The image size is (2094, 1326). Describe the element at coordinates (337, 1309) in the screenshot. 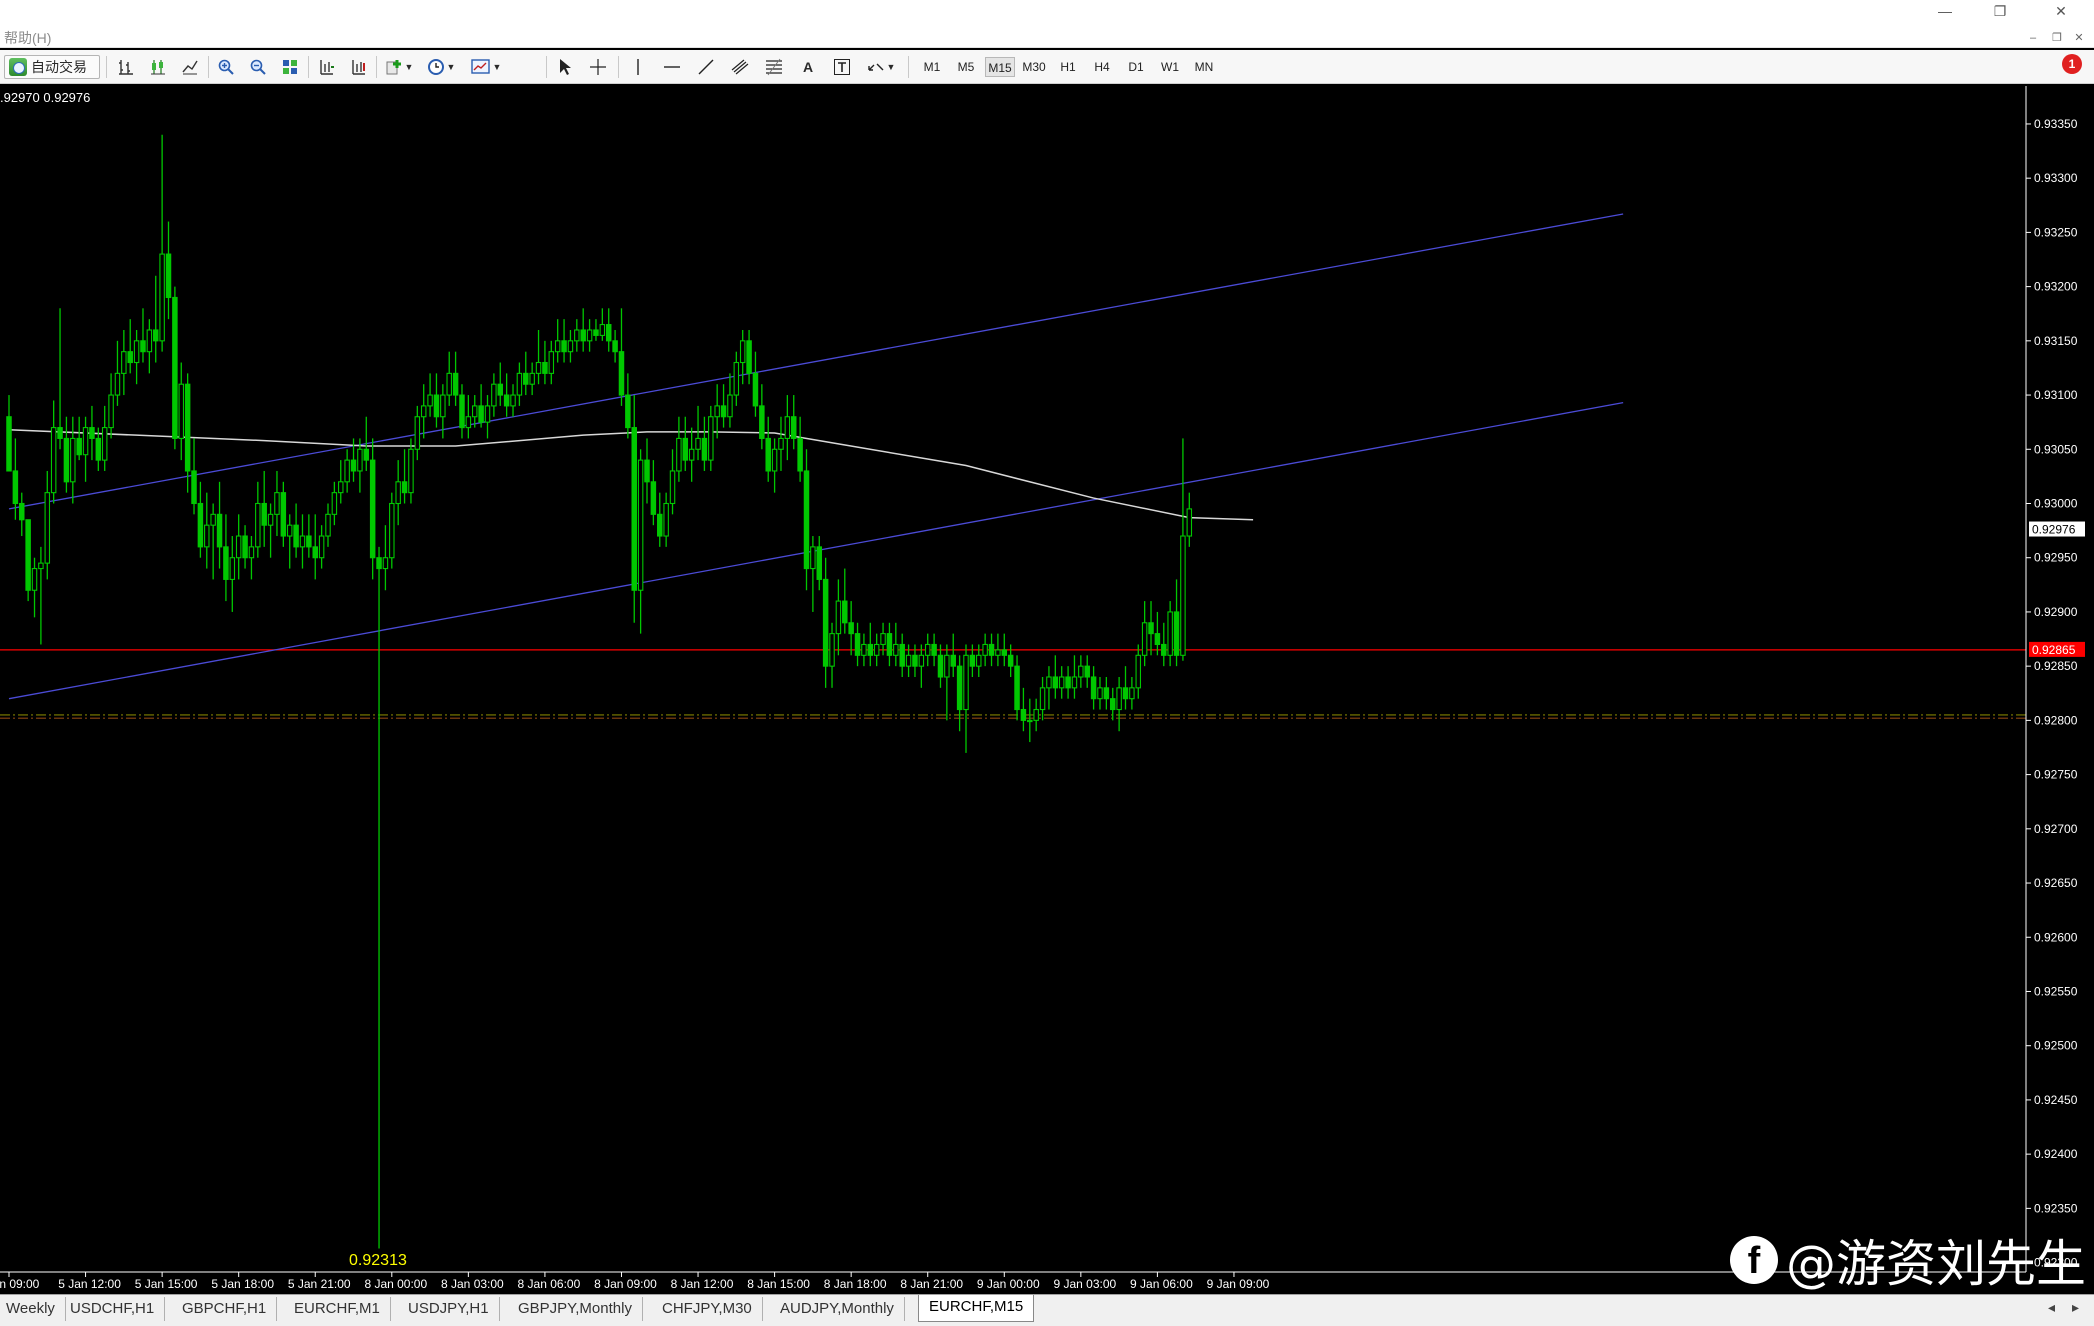

I see `tab-eurchf-m1: EURCHF,M1` at that location.